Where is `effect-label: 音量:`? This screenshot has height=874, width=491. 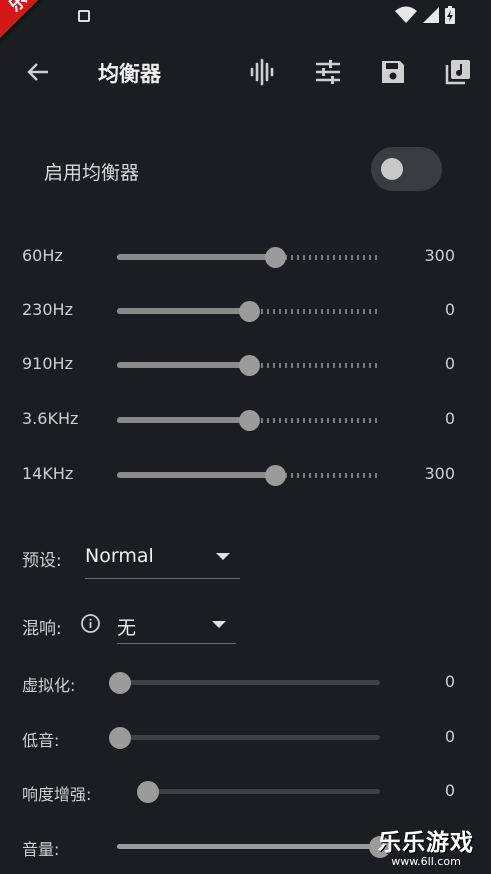 effect-label: 音量: is located at coordinates (41, 849).